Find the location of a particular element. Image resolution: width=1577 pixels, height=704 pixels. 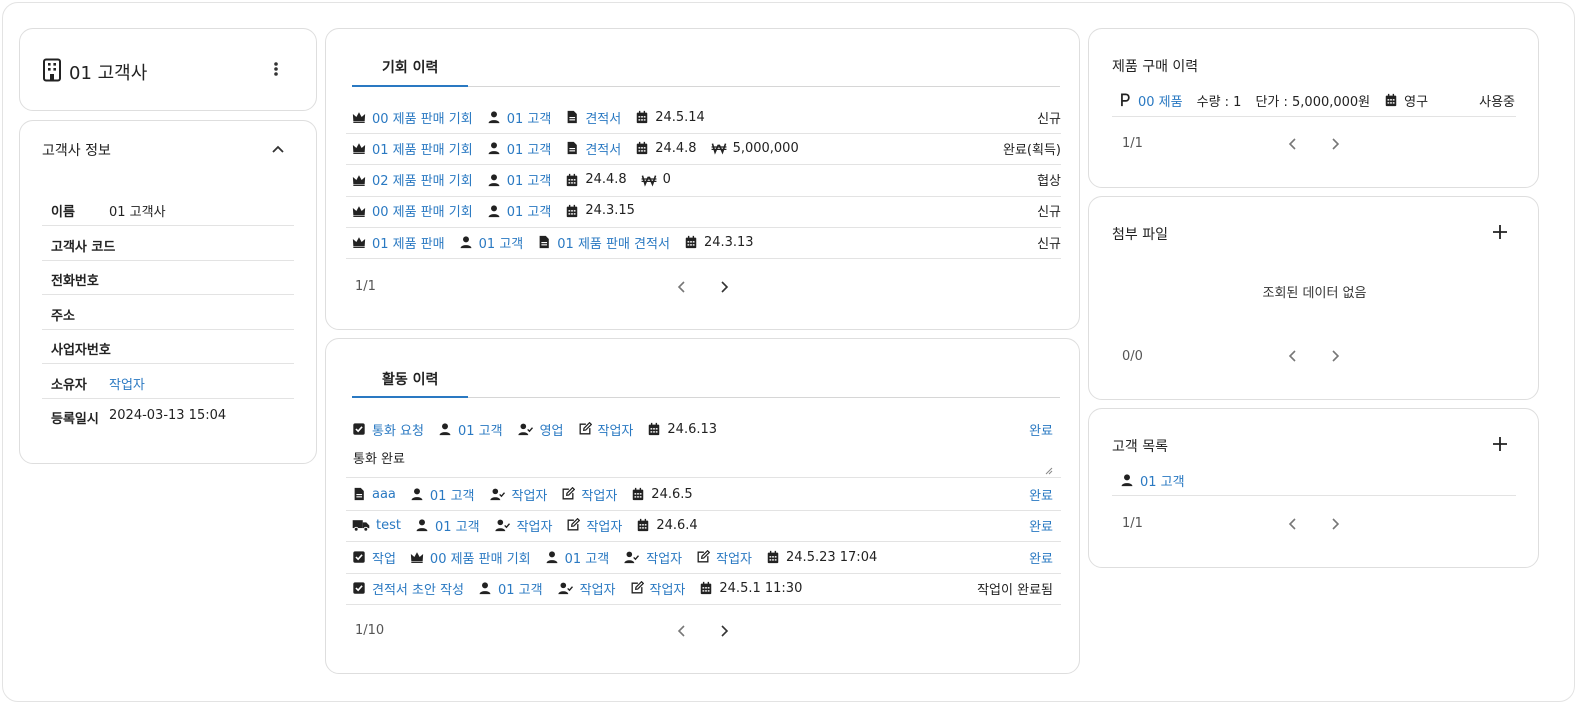

attachments-next-page-chevron-icon is located at coordinates (1335, 356).